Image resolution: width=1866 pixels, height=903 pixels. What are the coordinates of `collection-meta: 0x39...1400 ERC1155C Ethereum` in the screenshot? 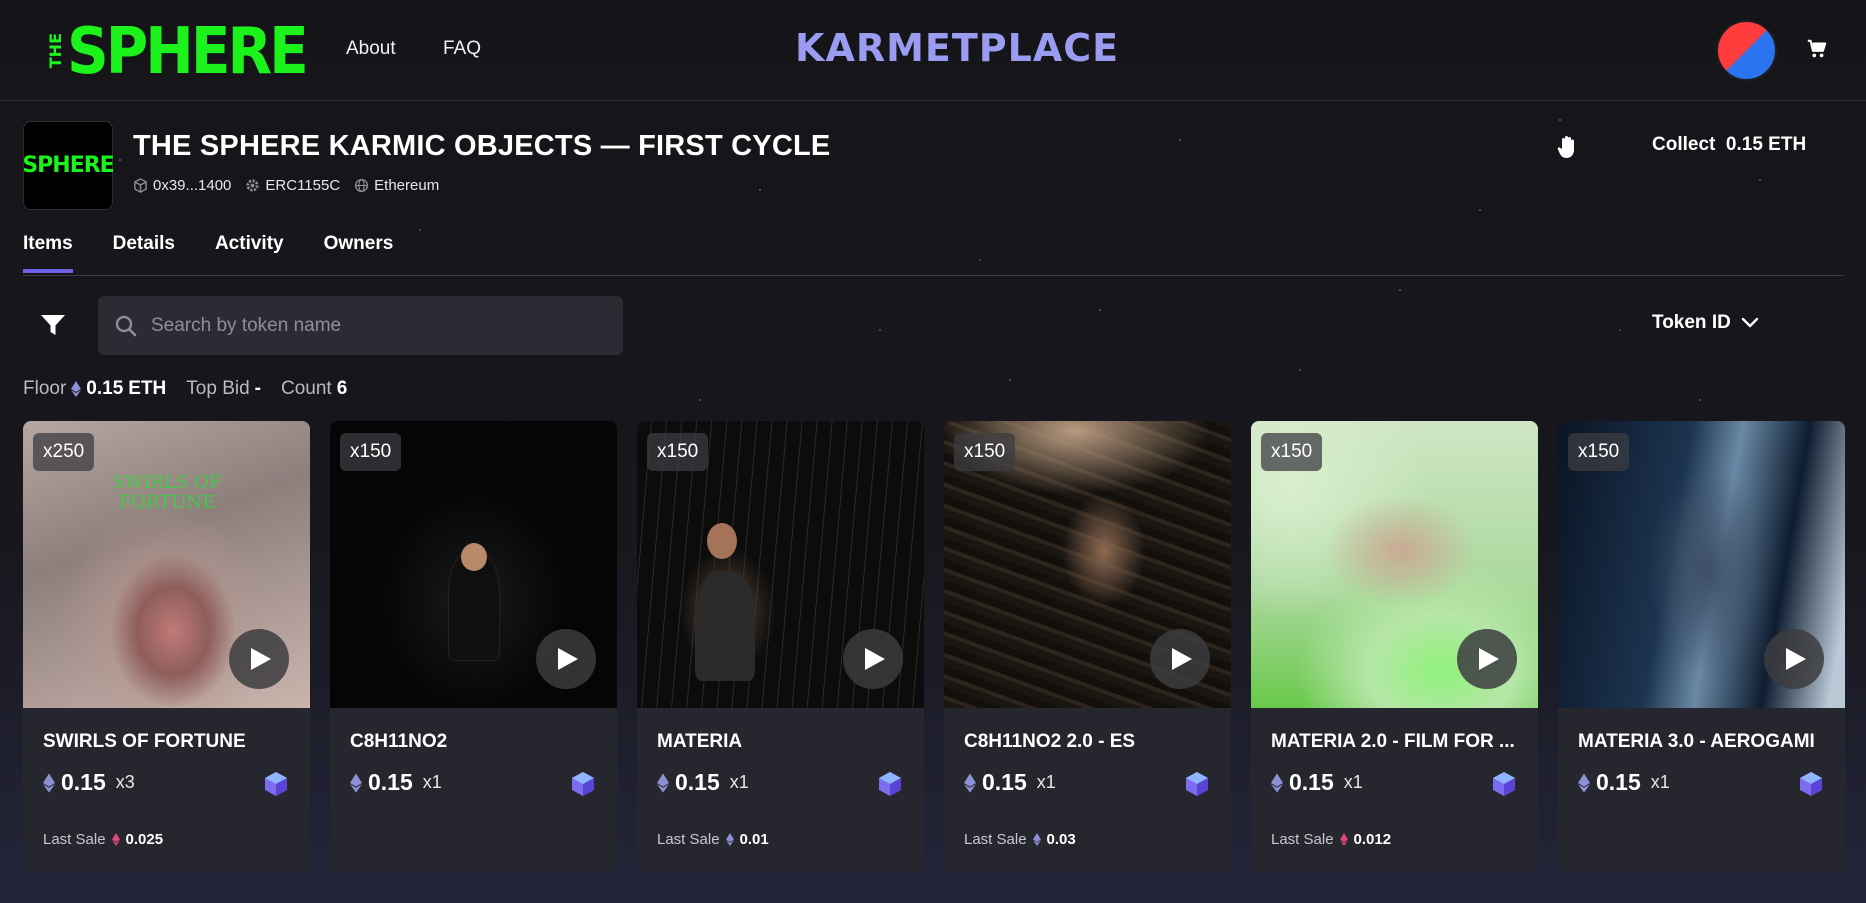 It's located at (286, 185).